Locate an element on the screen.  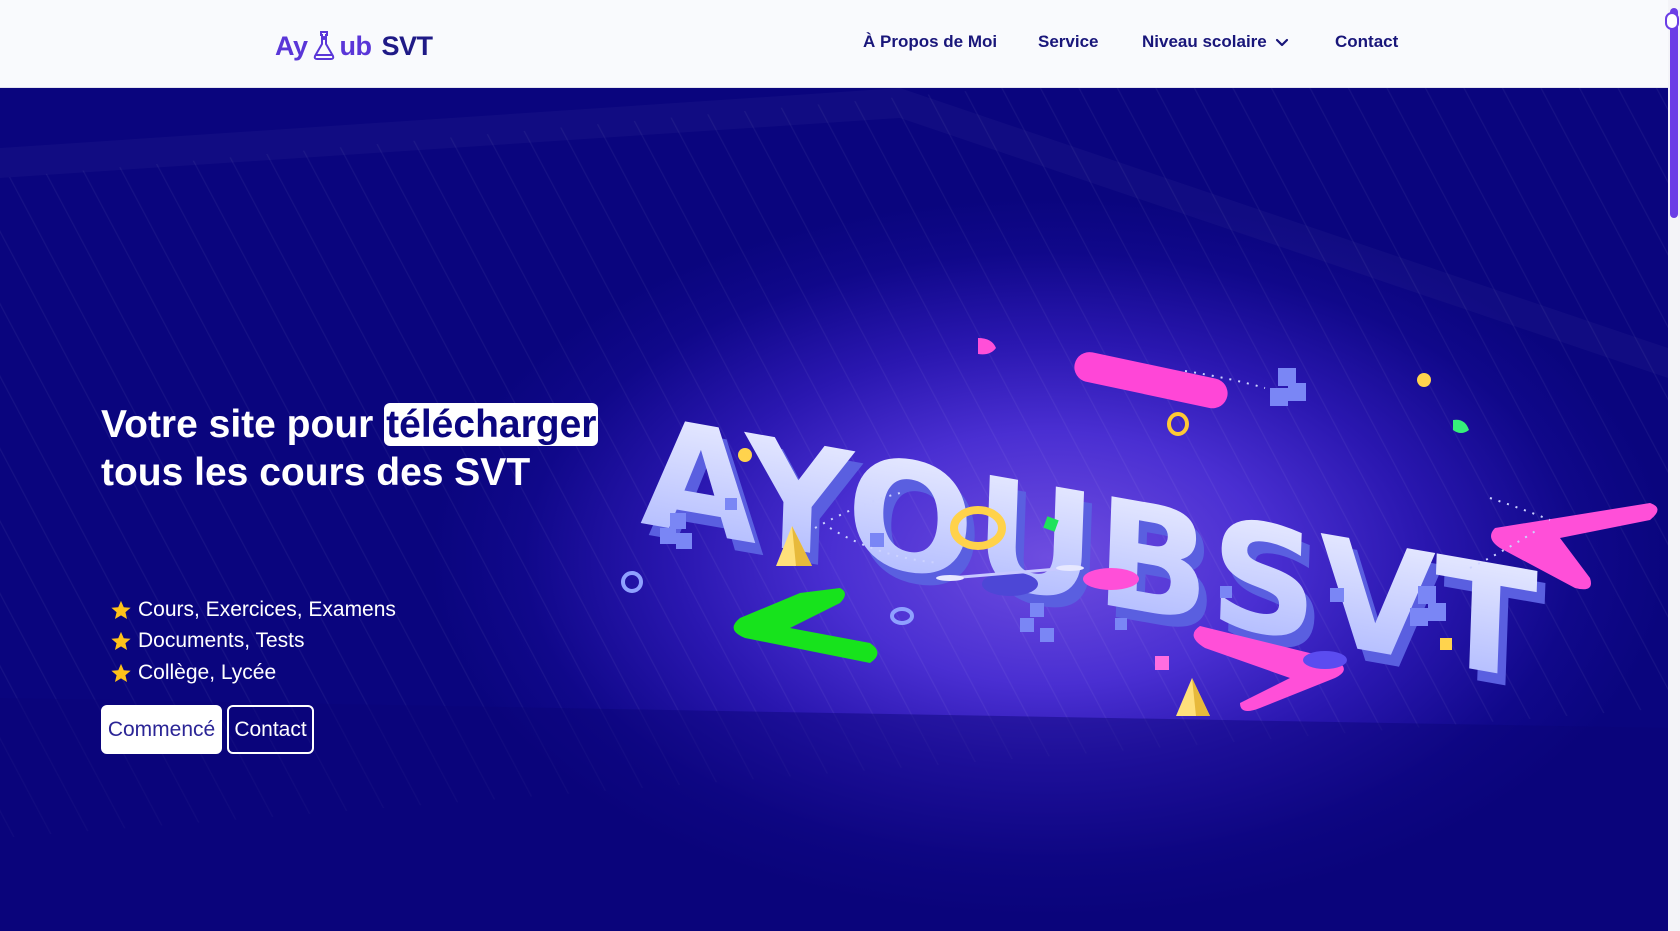
feature-item: Documents, Tests is located at coordinates (253, 642).